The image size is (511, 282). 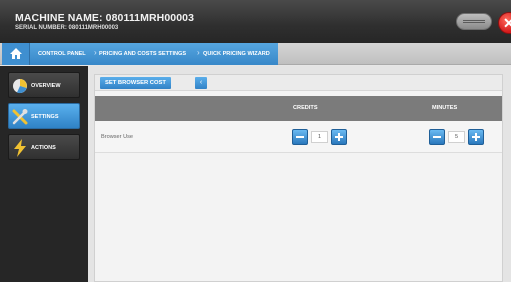 I want to click on credits-value: 1, so click(x=319, y=137).